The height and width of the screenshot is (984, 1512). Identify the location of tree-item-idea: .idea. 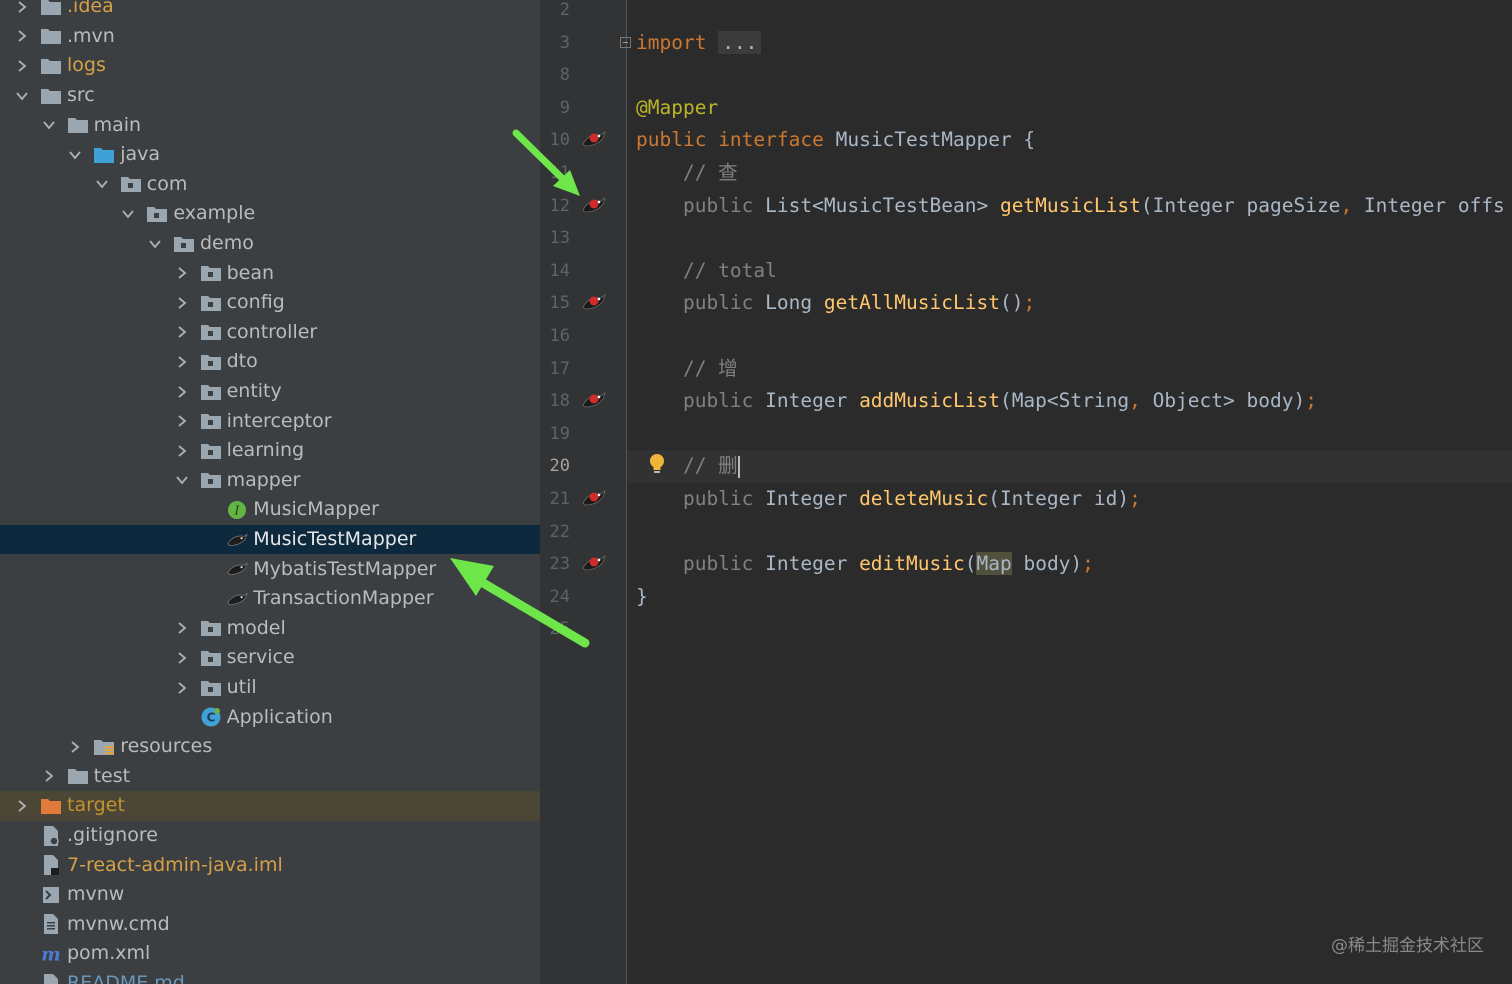
(270, 11).